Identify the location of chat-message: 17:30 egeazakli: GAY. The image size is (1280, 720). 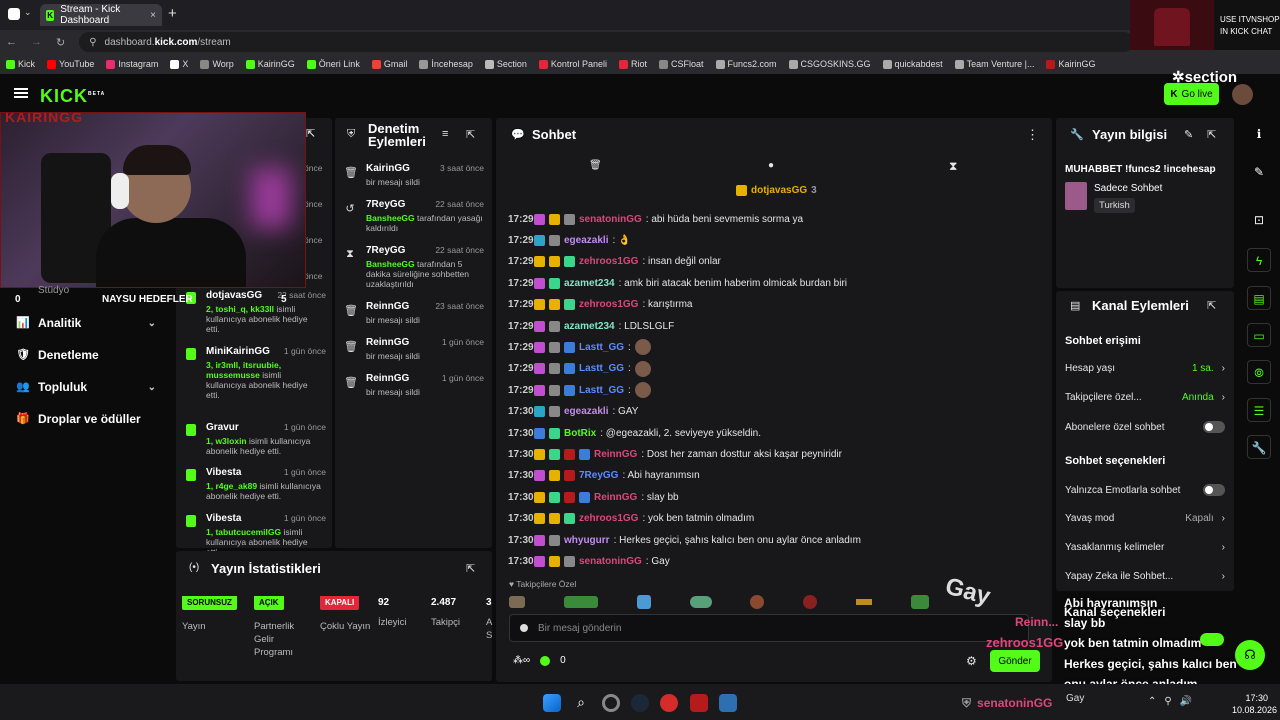
(773, 412).